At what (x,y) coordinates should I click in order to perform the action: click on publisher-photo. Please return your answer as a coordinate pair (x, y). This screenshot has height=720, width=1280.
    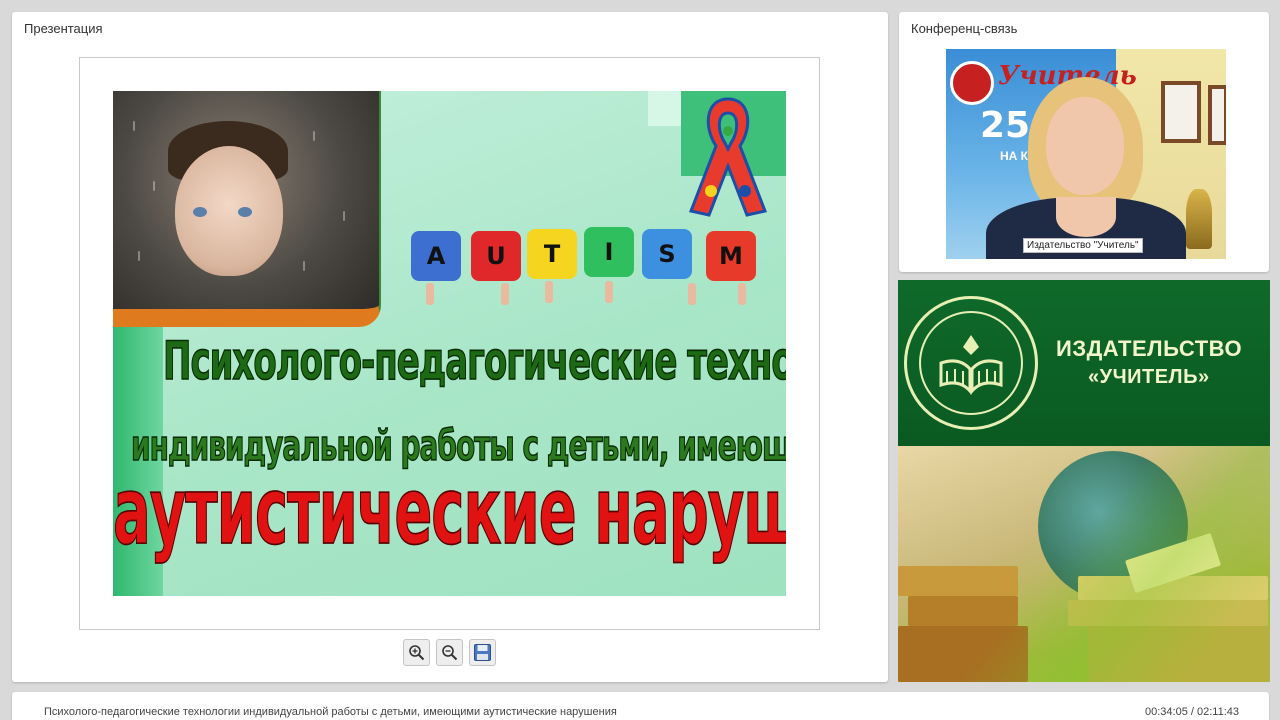
    Looking at the image, I should click on (1084, 564).